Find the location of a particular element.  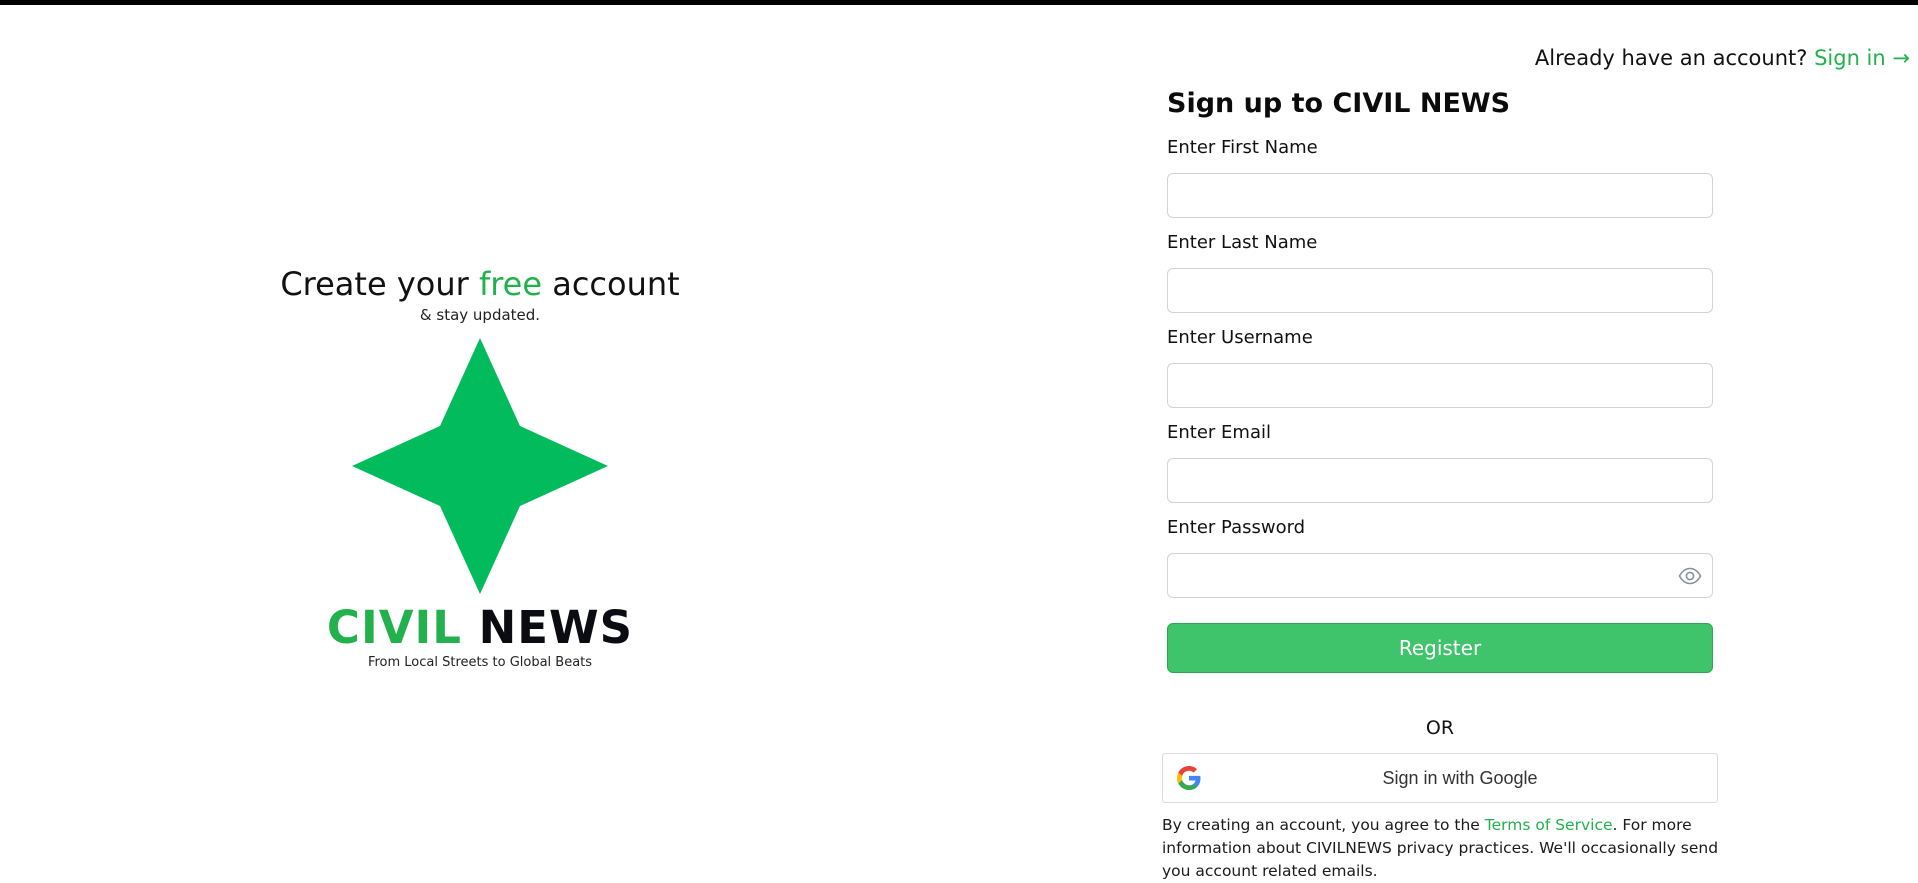

register-button: Register is located at coordinates (1440, 648).